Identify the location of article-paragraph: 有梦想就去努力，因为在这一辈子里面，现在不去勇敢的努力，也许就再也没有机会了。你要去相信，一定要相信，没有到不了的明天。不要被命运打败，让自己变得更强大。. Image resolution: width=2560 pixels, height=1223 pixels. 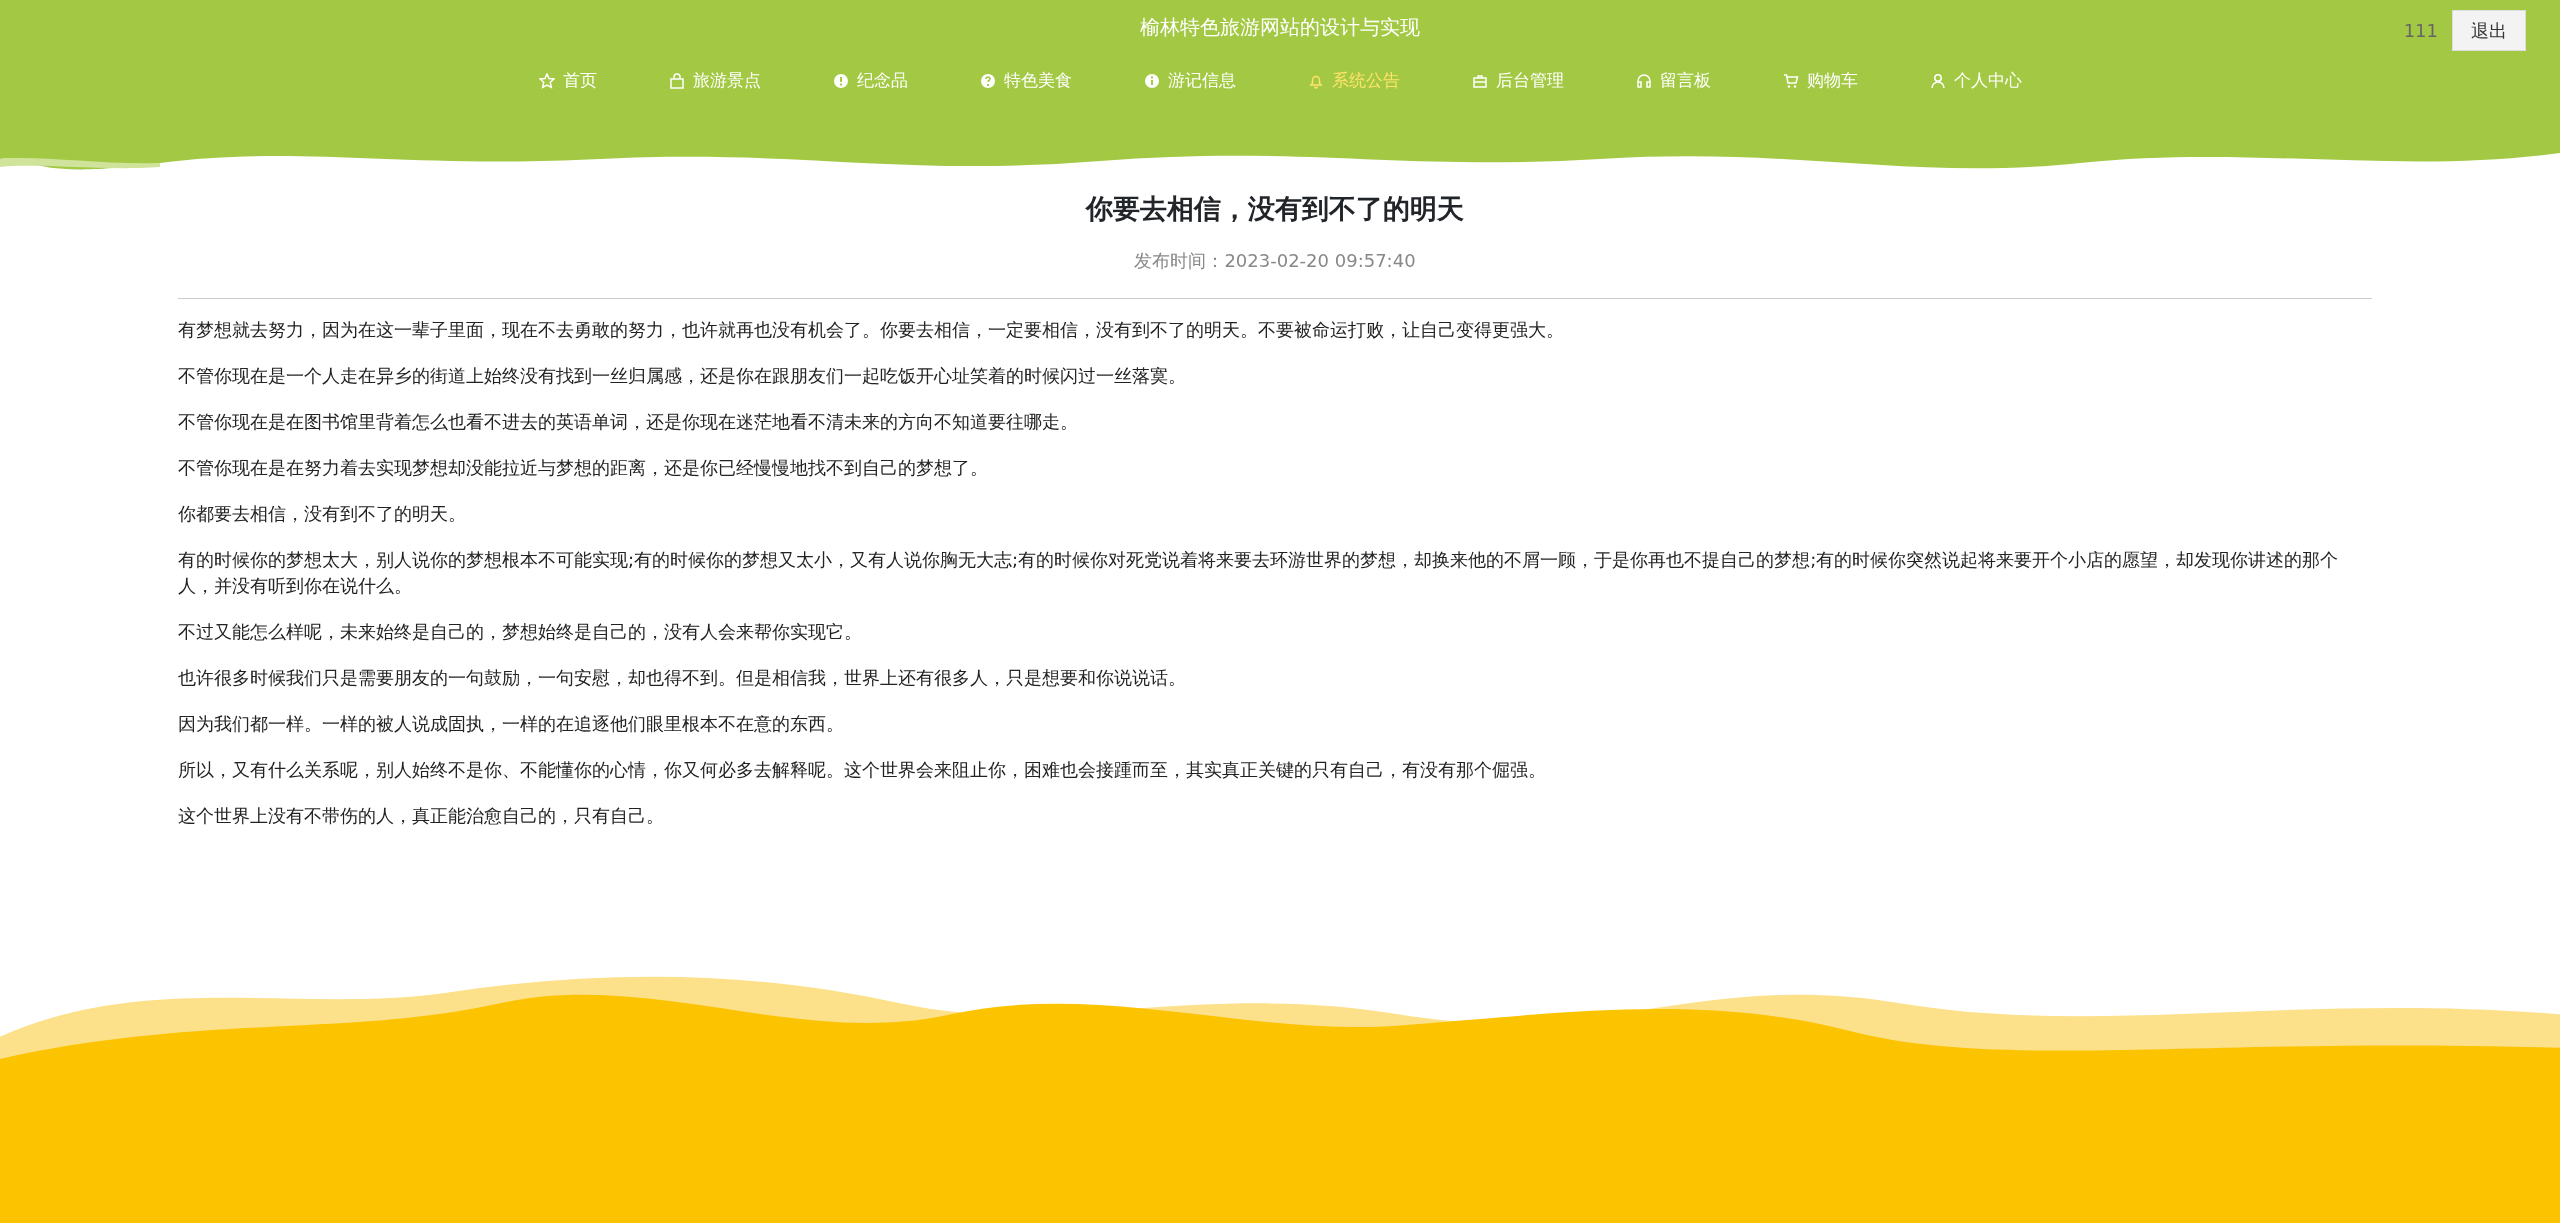
(871, 330).